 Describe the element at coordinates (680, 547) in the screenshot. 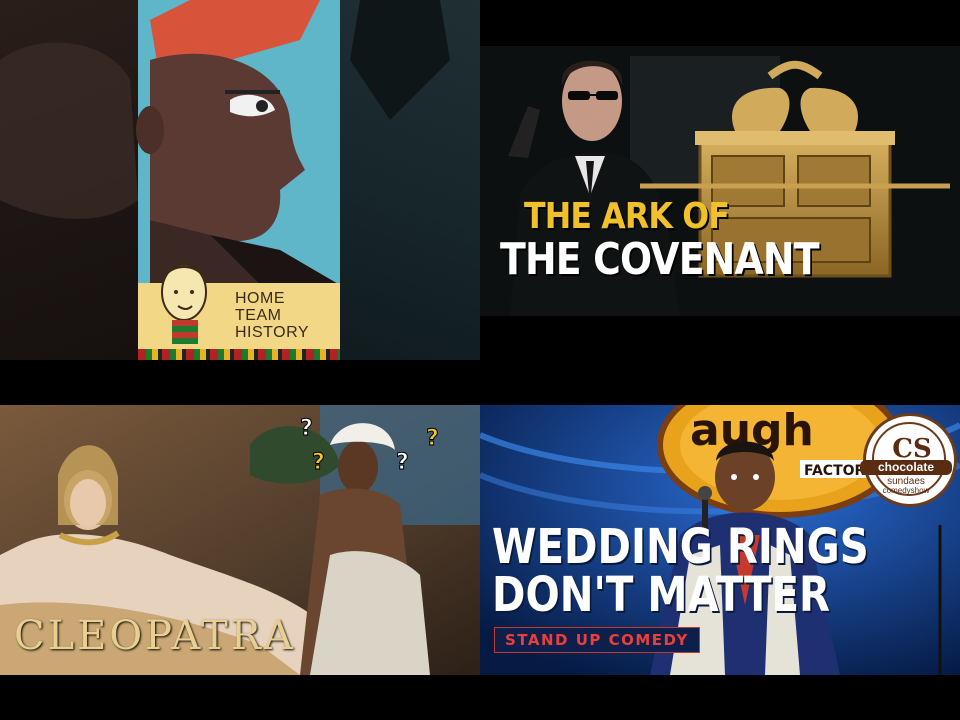

I see `title-line-1: WEDDING RINGS` at that location.